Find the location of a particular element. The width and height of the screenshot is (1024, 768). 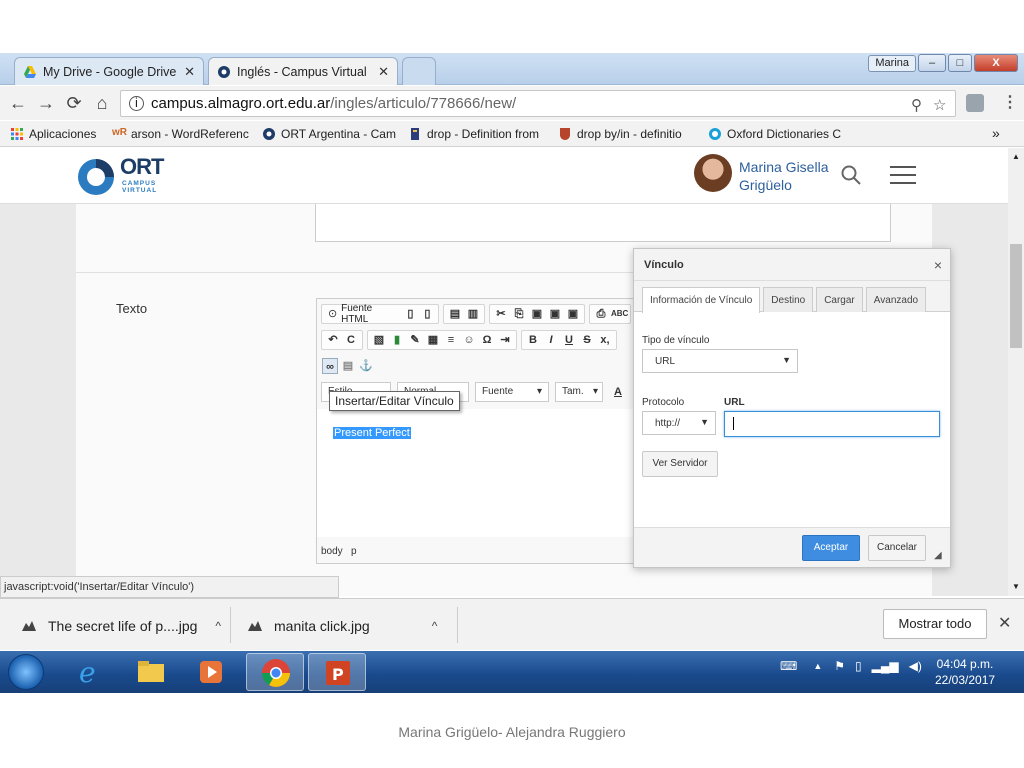

bookmarks-overflow-icon: » is located at coordinates (996, 133).